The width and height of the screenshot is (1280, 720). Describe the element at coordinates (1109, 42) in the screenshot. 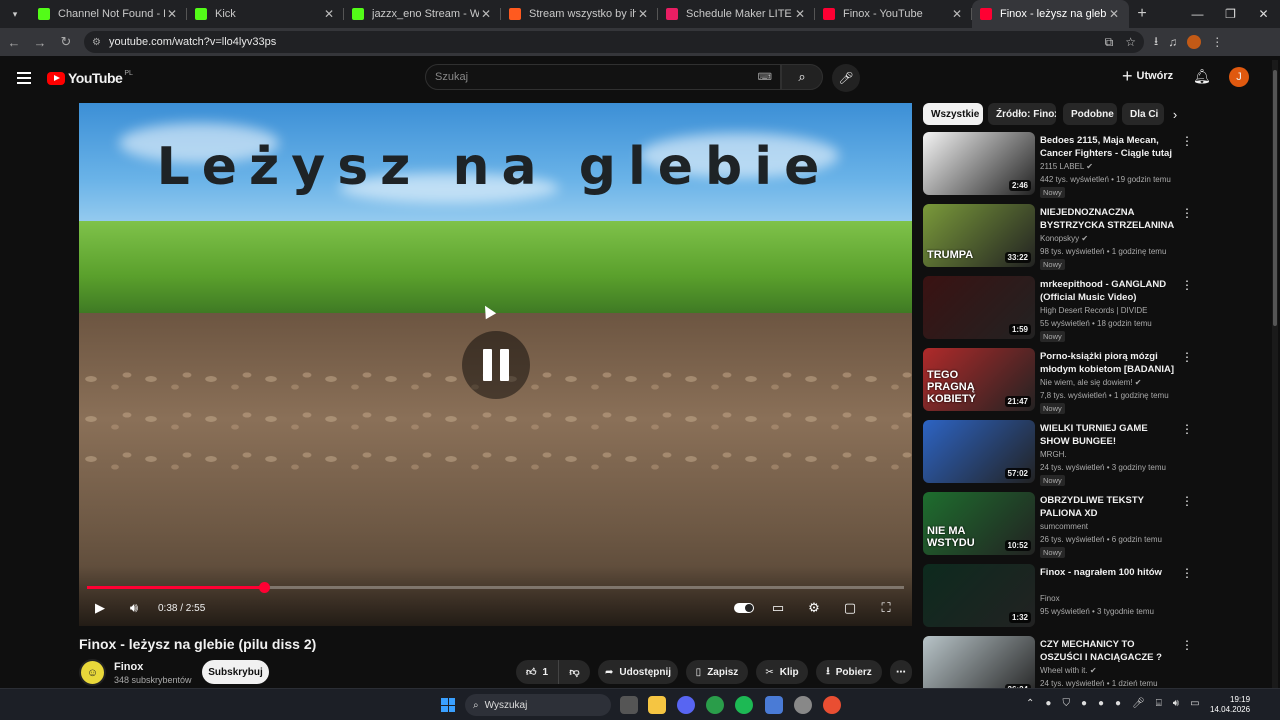

I see `cast-icon: ⧉` at that location.